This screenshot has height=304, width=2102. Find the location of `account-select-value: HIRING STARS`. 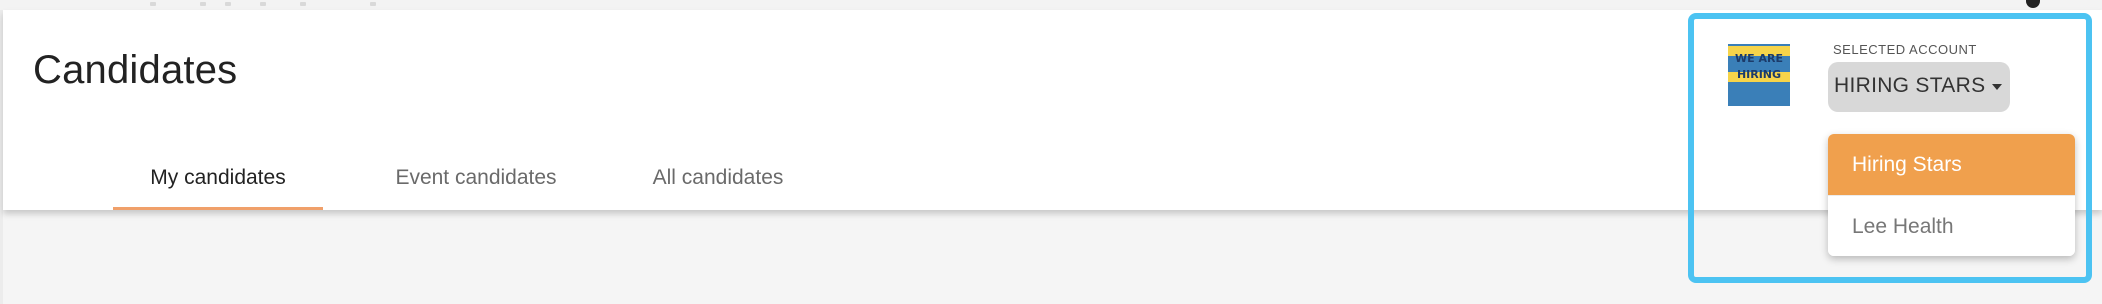

account-select-value: HIRING STARS is located at coordinates (1910, 85).